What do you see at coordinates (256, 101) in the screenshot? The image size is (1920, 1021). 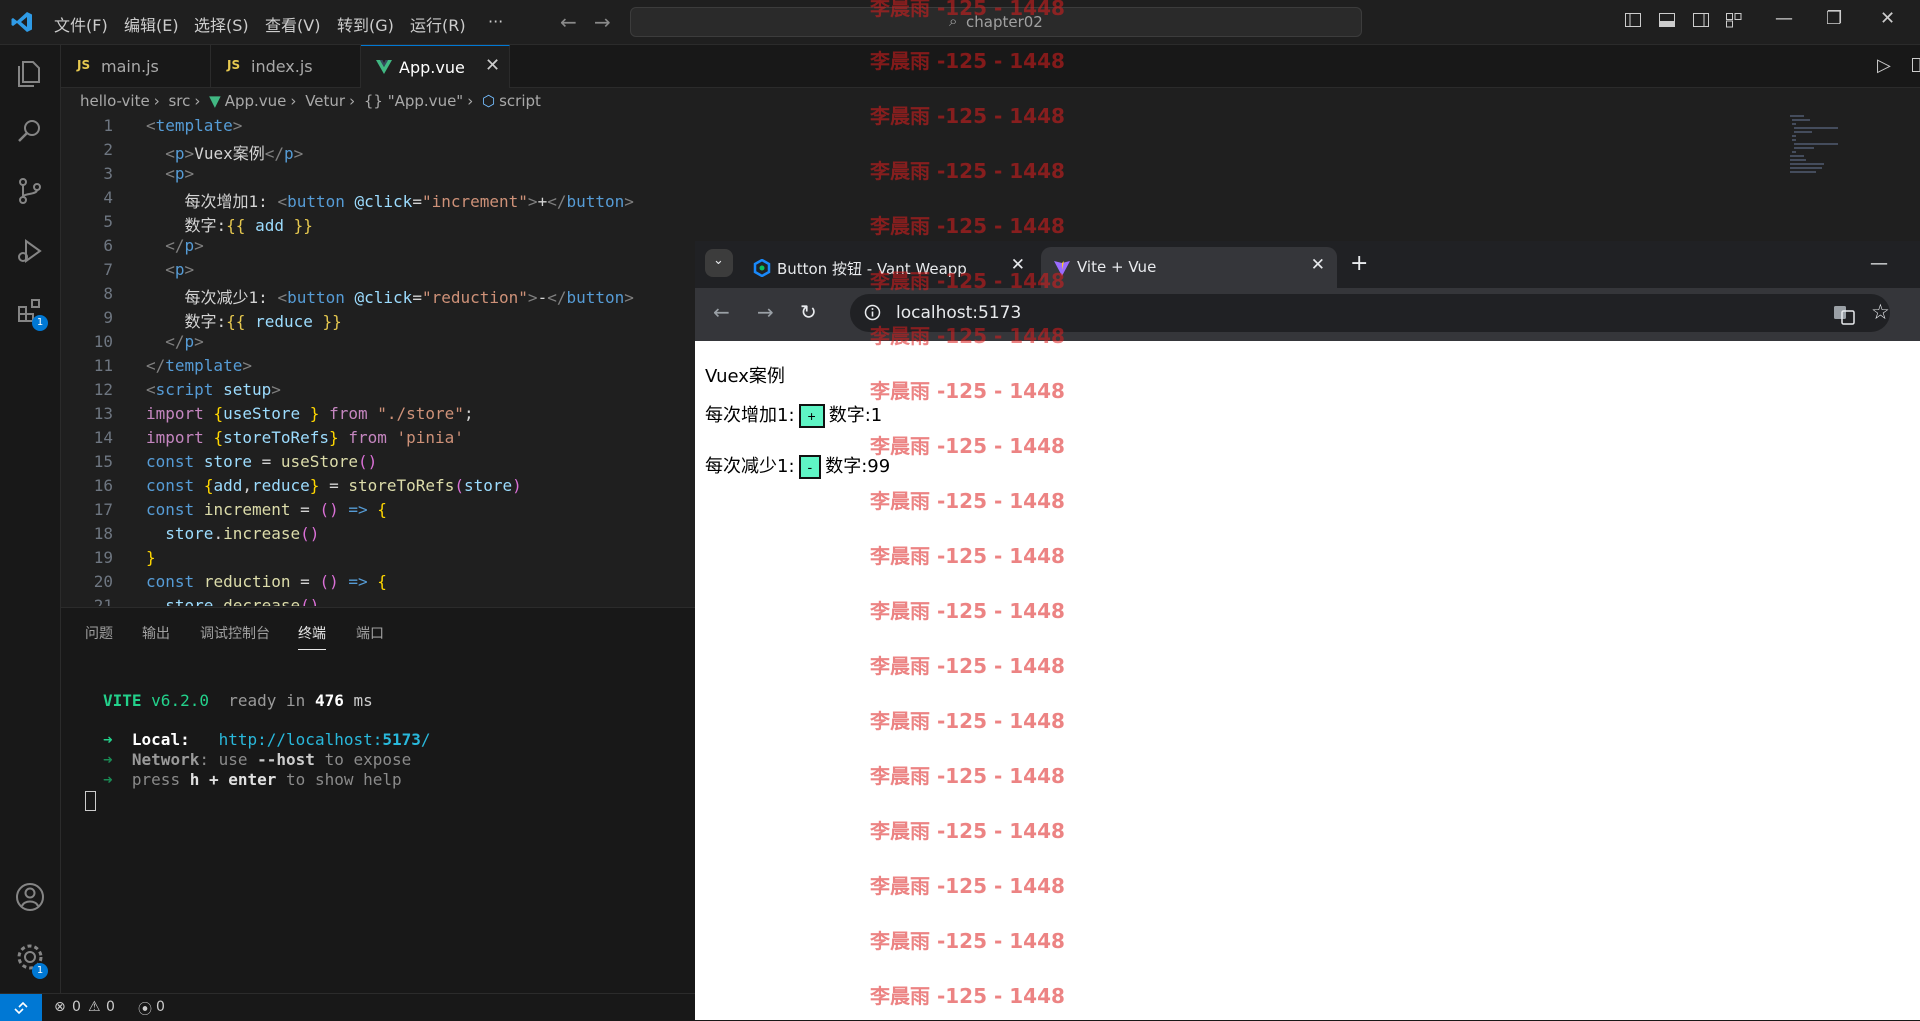 I see `breadcrumb-item-app-vue: App.vue` at bounding box center [256, 101].